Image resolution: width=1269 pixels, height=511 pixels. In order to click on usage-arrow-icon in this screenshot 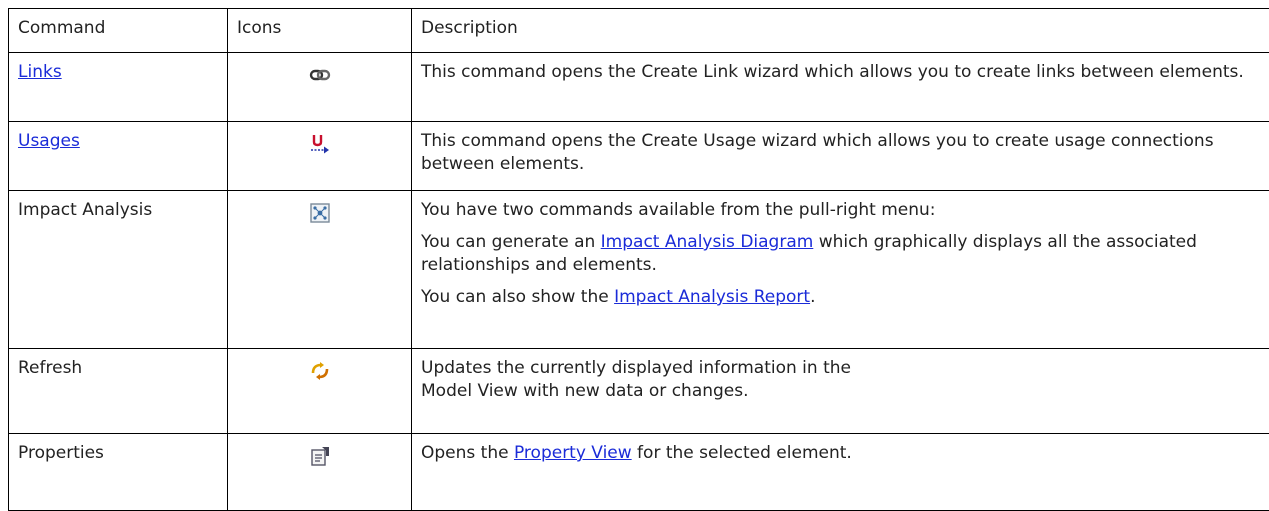, I will do `click(320, 144)`.